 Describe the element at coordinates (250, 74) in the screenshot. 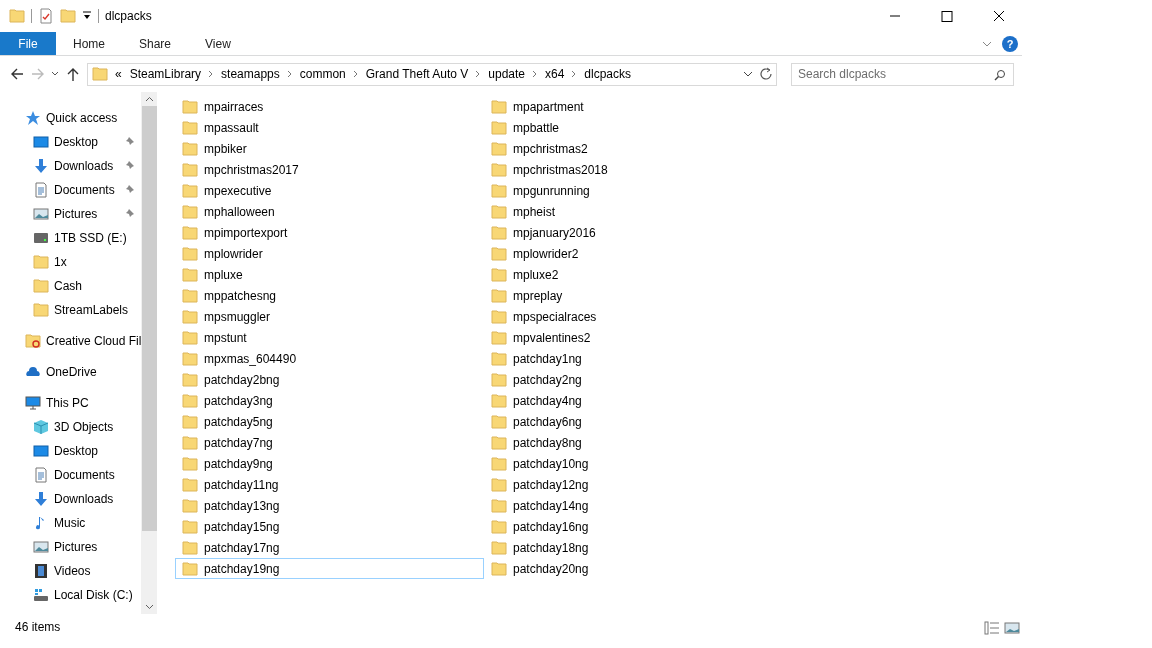

I see `breadcrumb: steamapps` at that location.